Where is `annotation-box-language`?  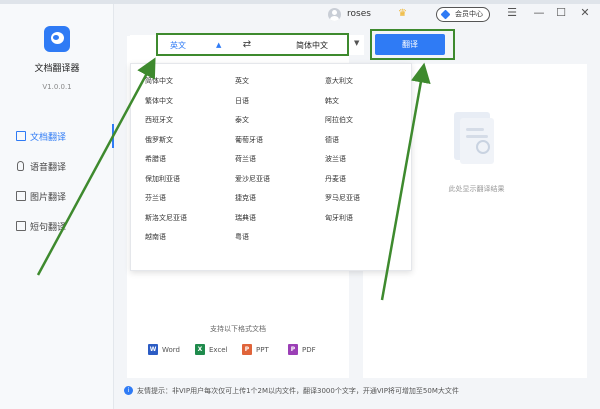 annotation-box-language is located at coordinates (252, 44).